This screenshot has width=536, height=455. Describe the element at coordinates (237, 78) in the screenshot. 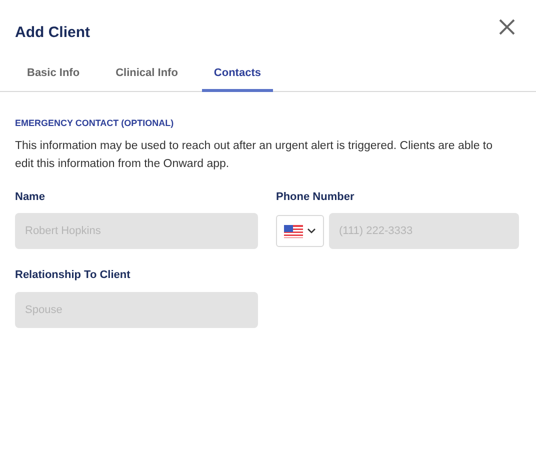

I see `tab: Contacts` at that location.